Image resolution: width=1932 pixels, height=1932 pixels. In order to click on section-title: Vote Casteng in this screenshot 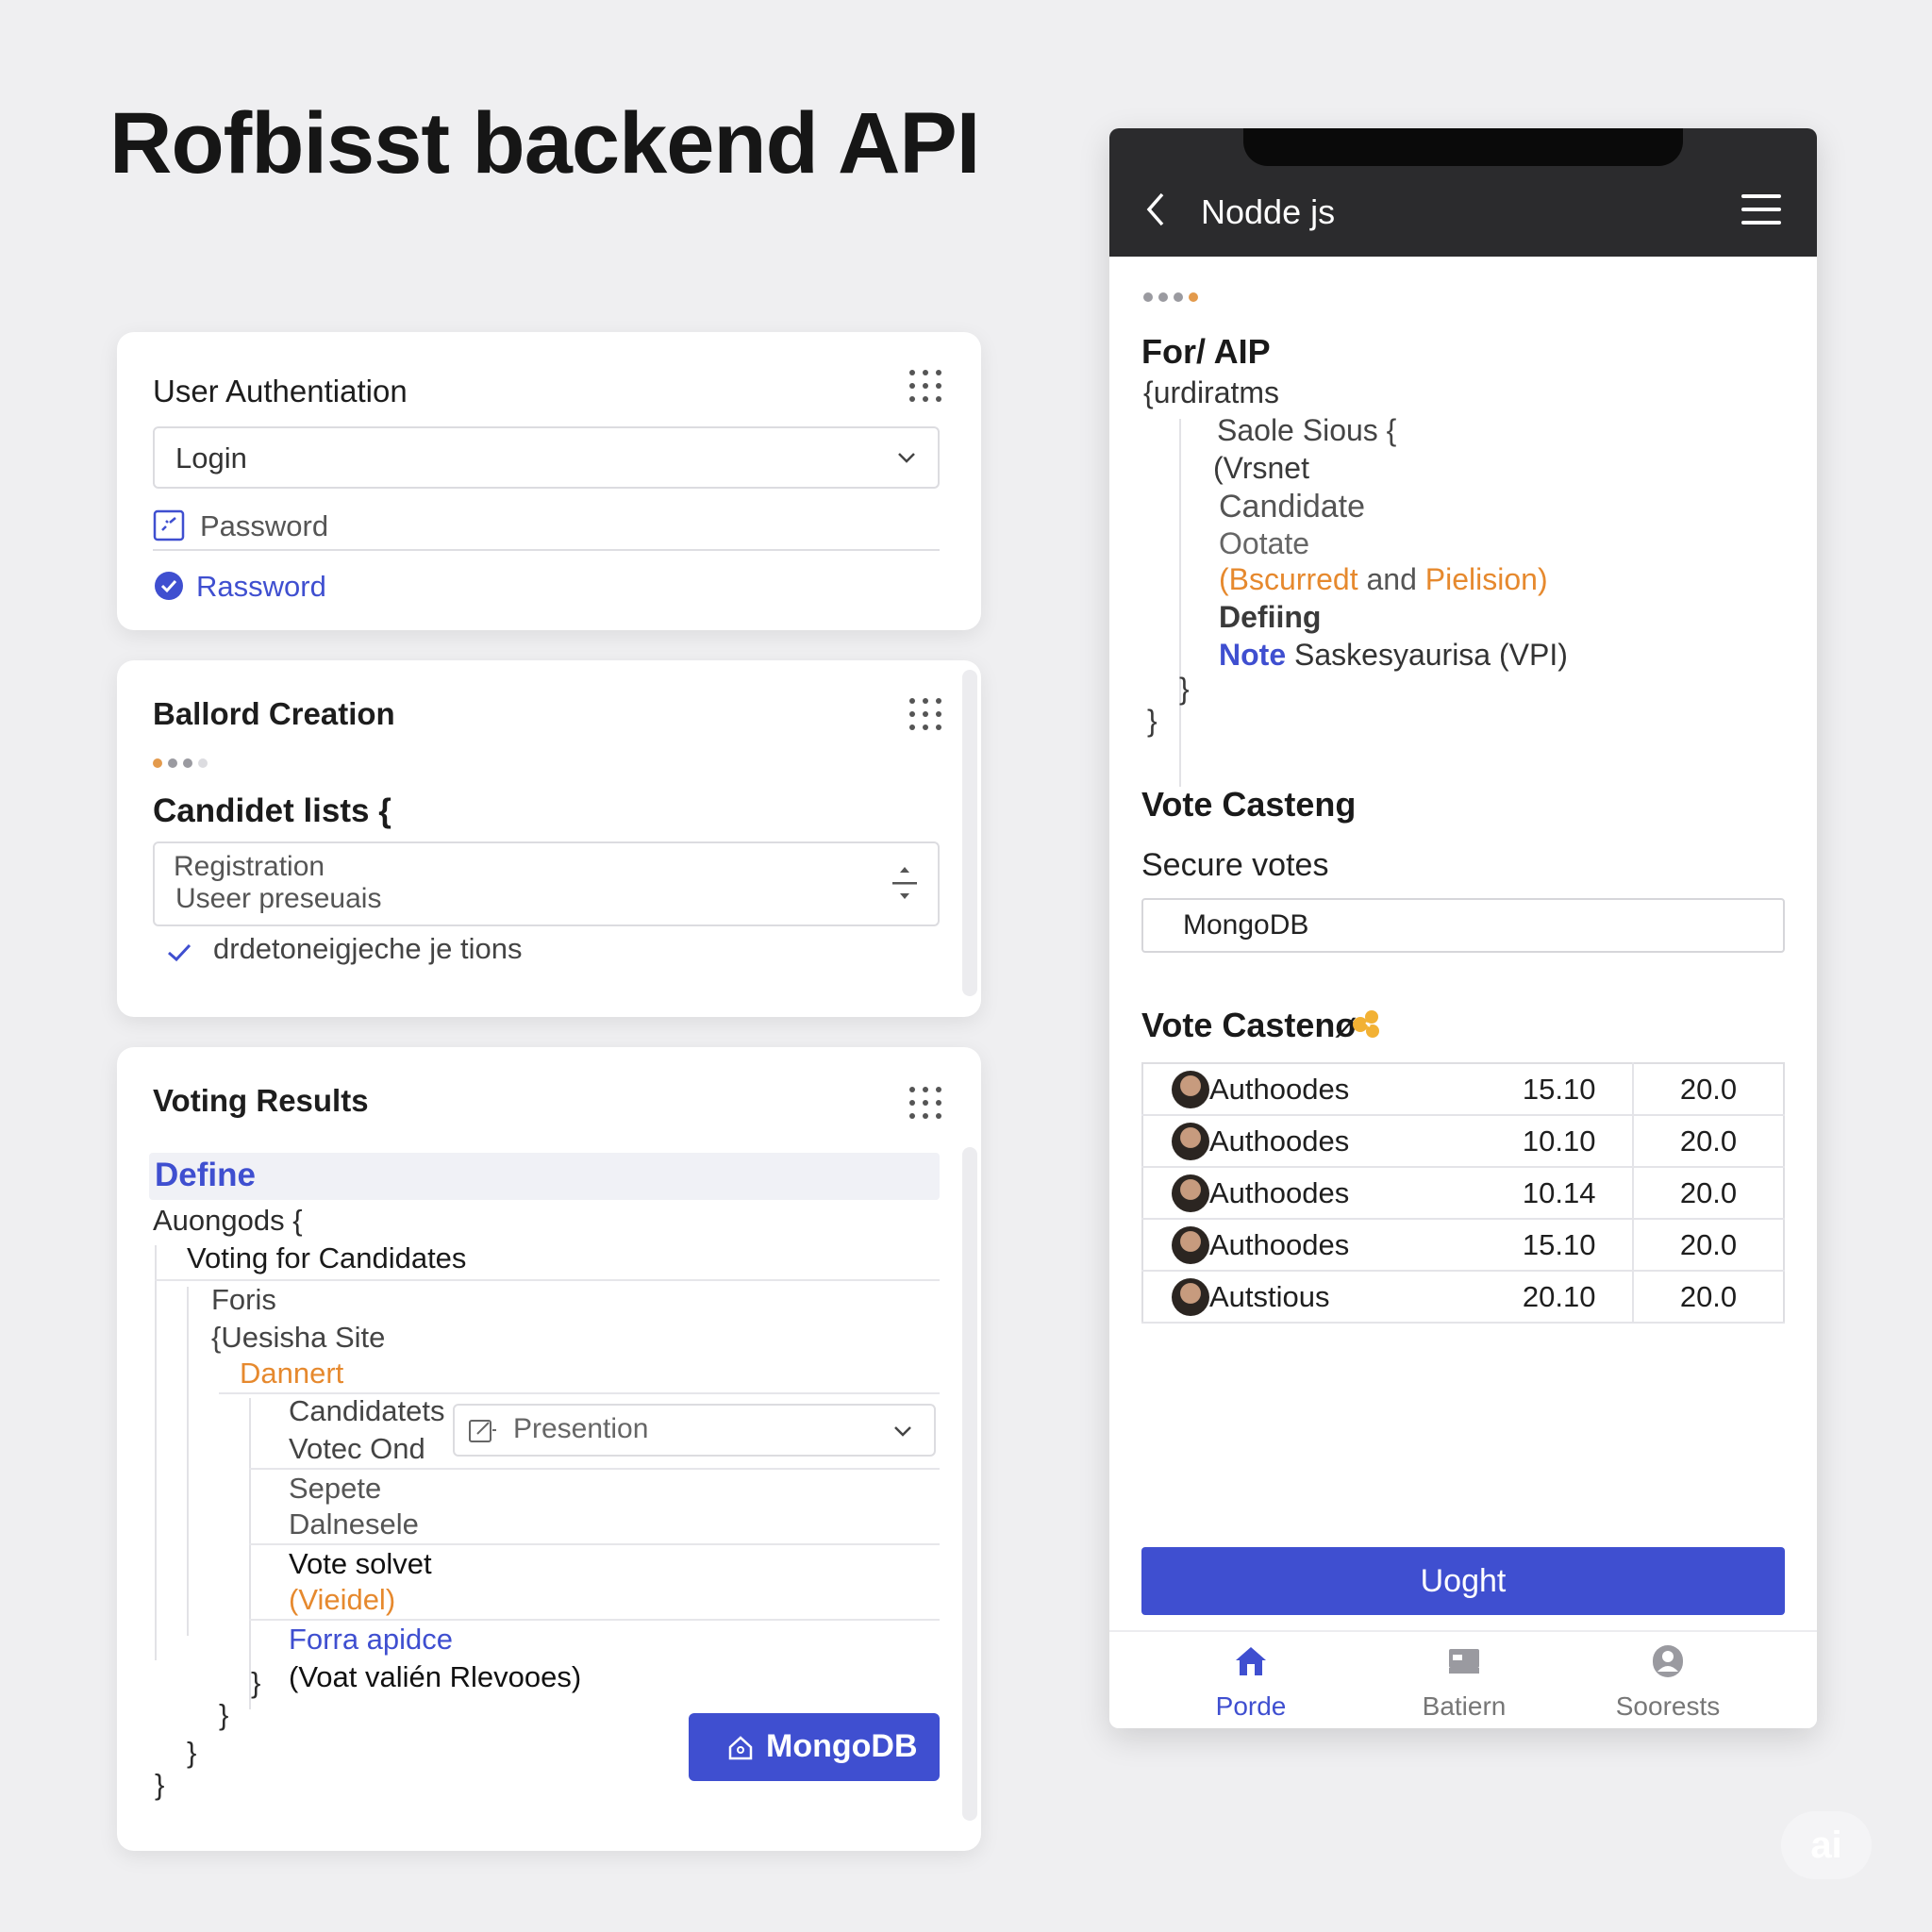, I will do `click(1249, 805)`.